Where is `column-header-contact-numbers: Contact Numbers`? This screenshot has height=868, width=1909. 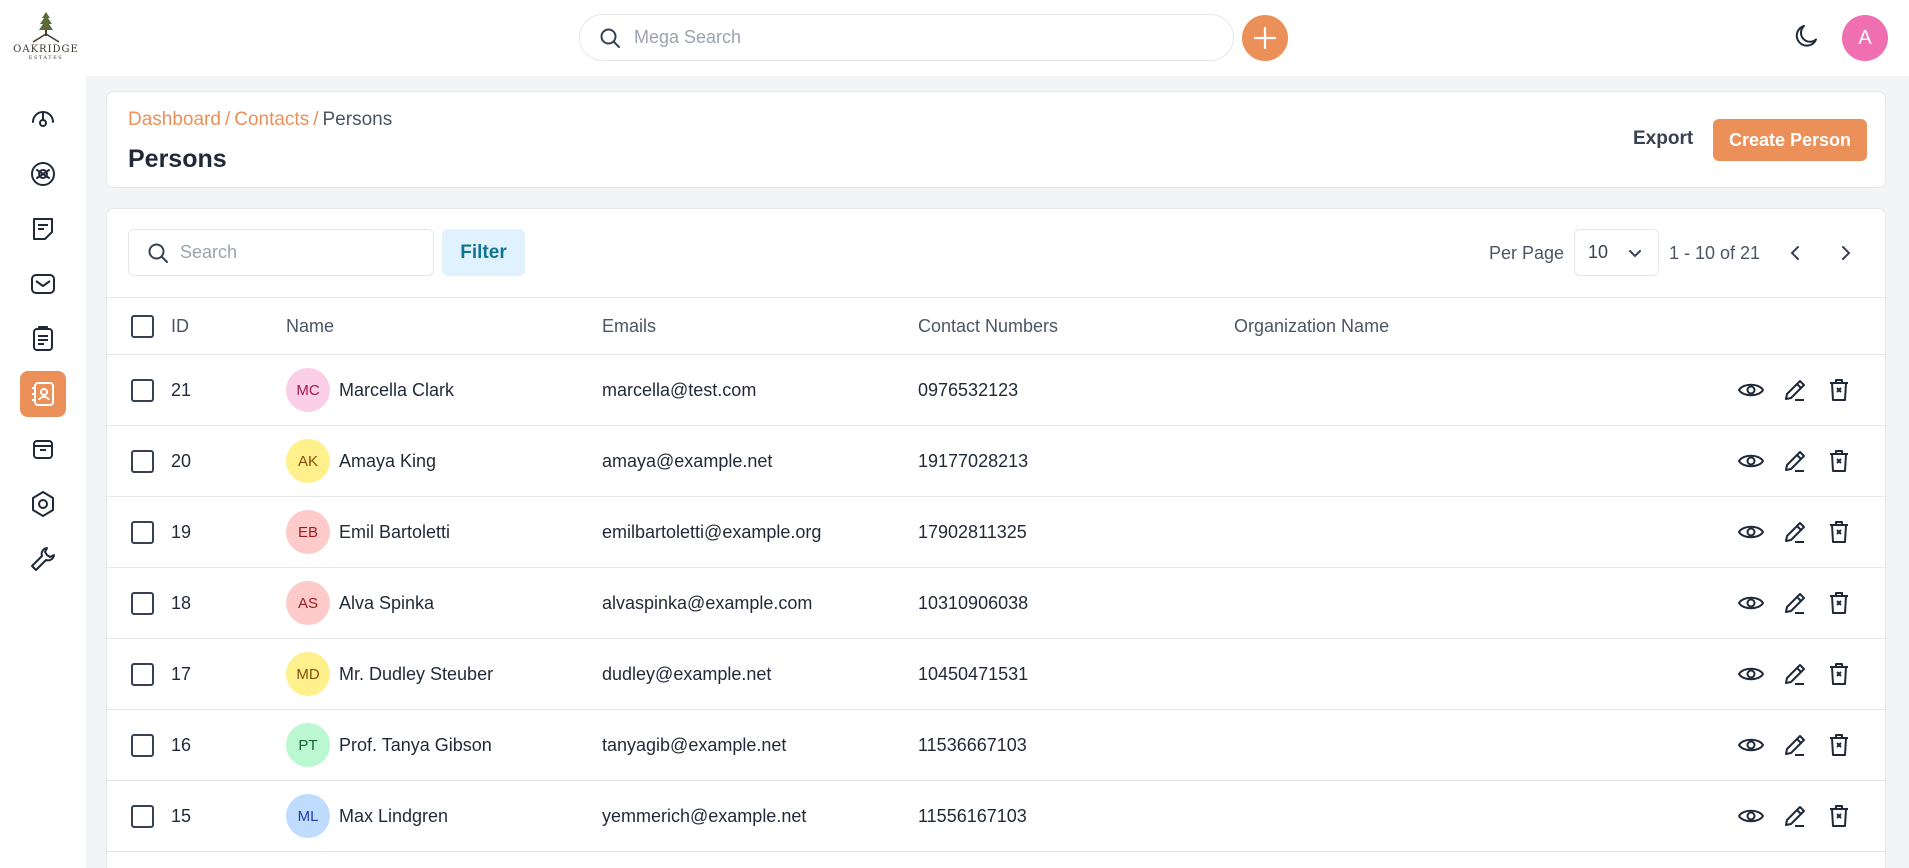 column-header-contact-numbers: Contact Numbers is located at coordinates (988, 326).